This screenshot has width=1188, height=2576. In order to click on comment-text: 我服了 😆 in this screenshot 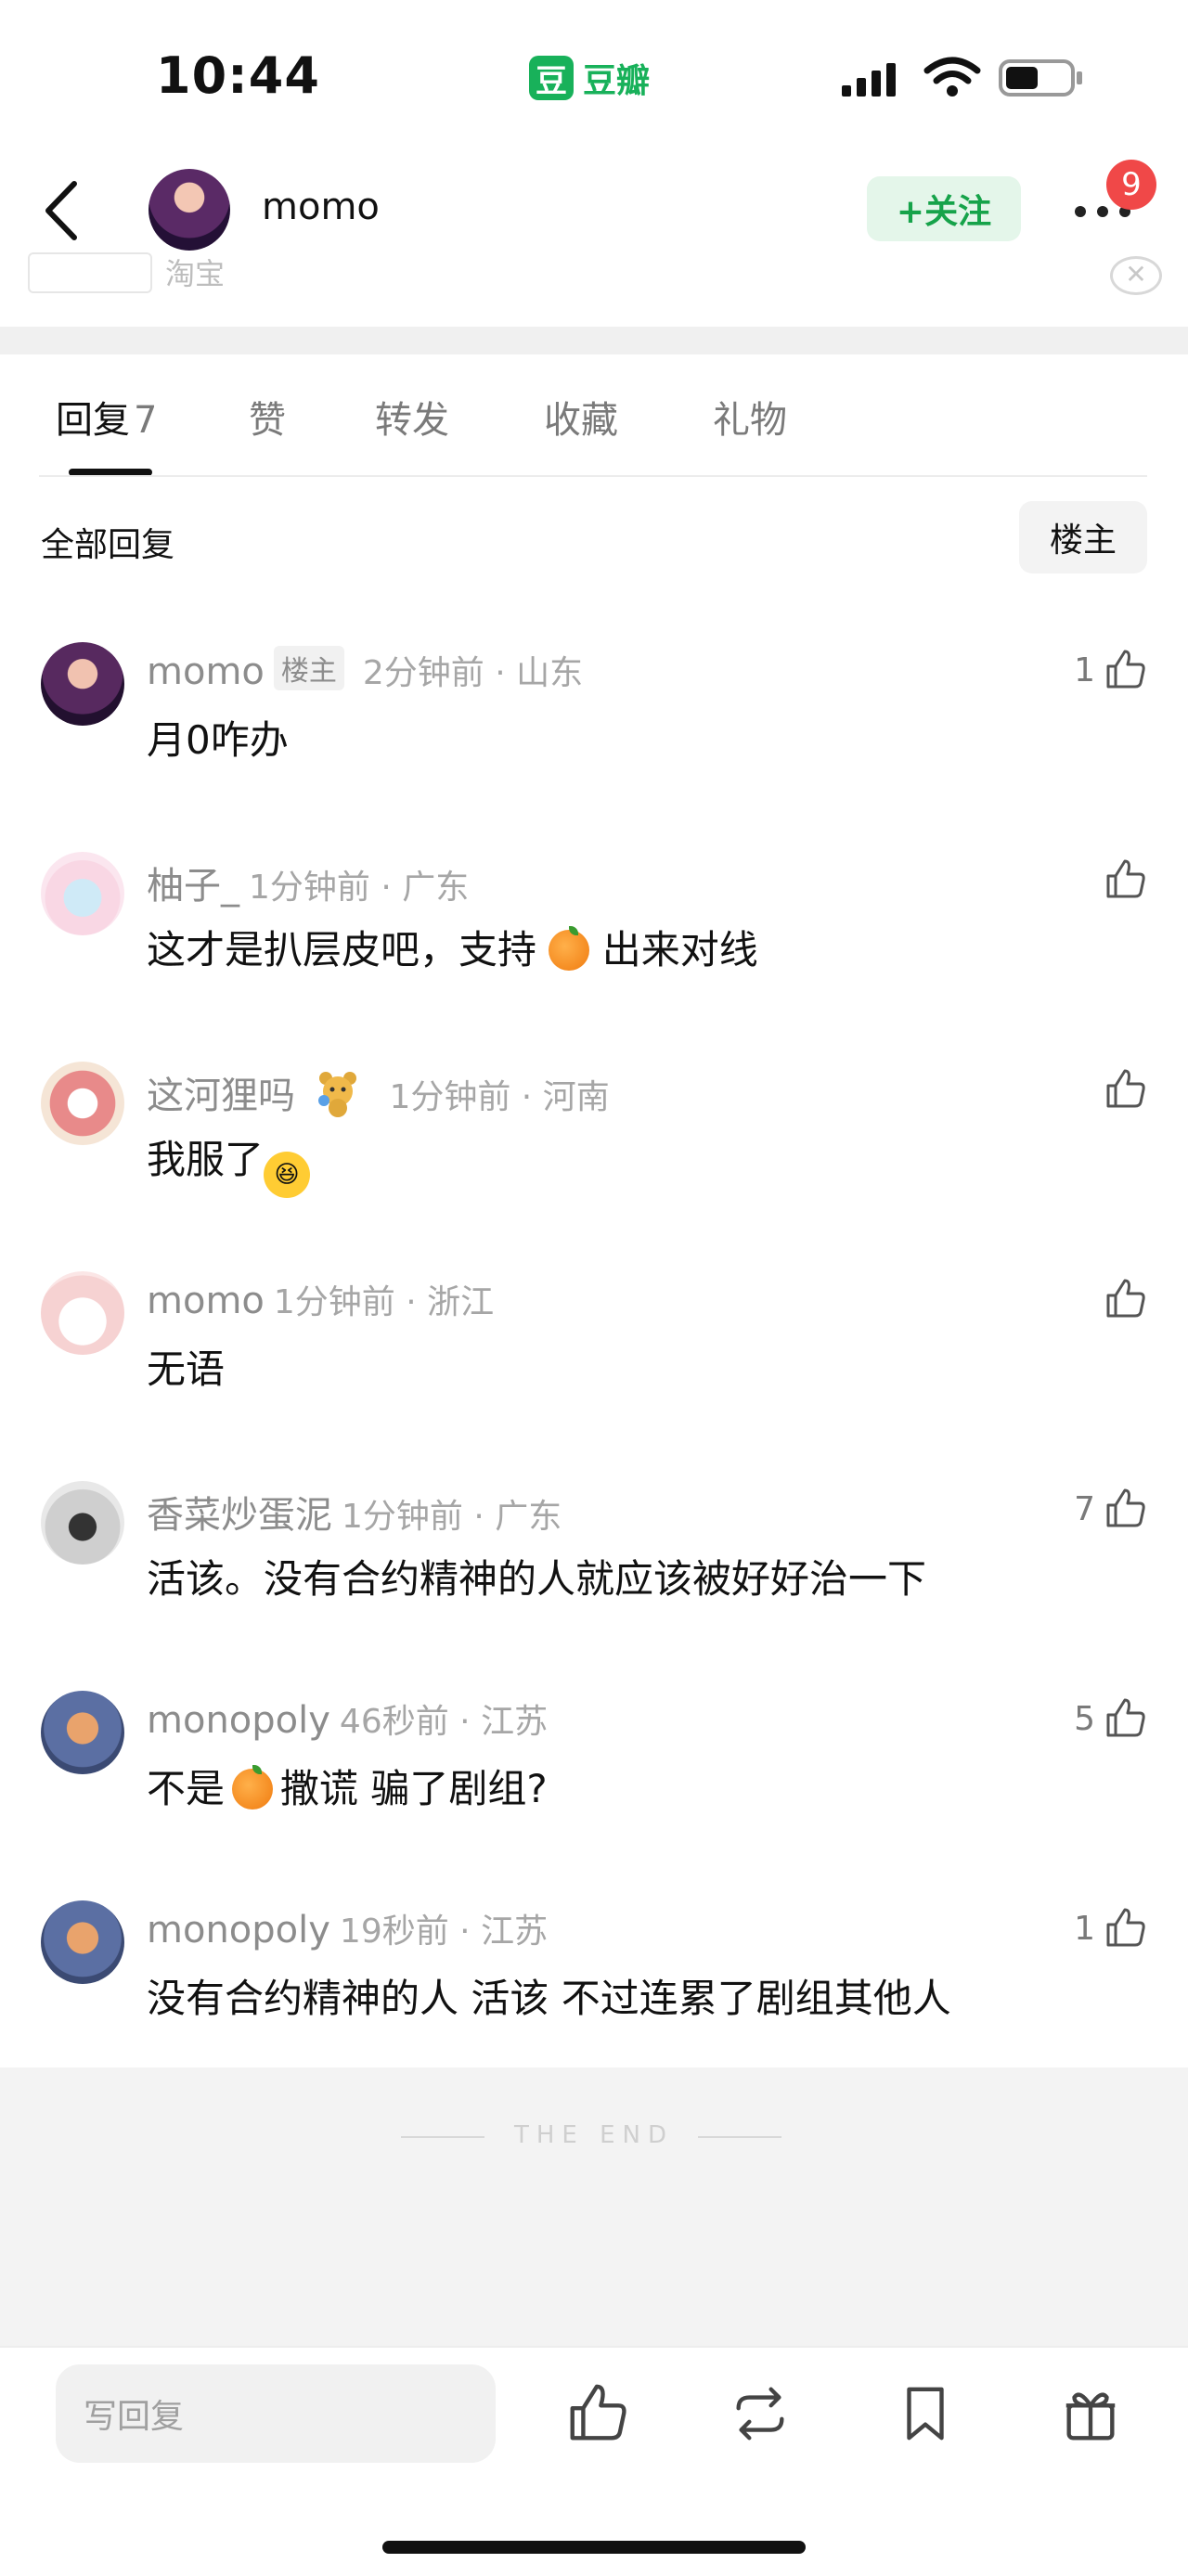, I will do `click(229, 1163)`.